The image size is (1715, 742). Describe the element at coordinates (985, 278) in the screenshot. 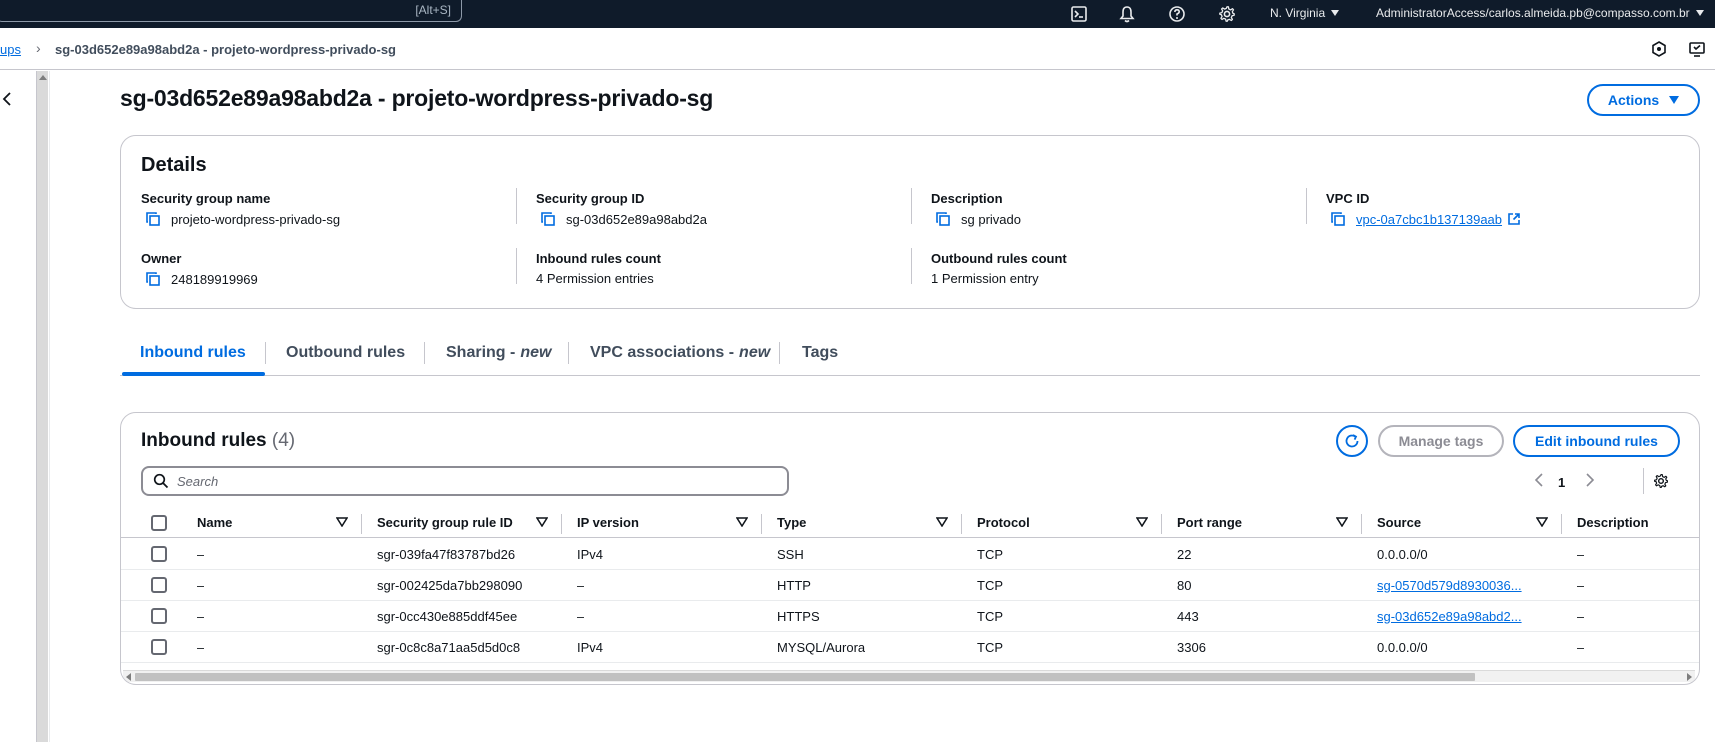

I see `field-value: 1 Permission entry` at that location.